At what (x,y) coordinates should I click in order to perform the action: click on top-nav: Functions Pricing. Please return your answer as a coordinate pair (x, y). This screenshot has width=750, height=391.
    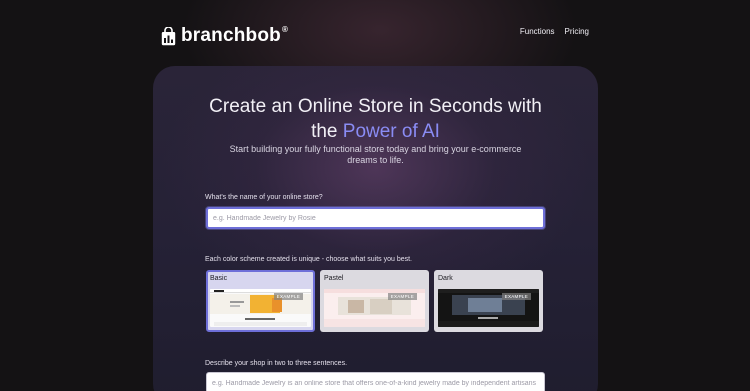
    Looking at the image, I should click on (554, 31).